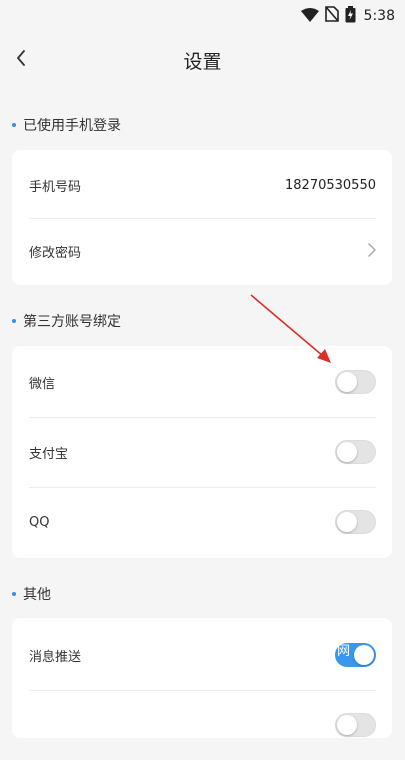 Image resolution: width=405 pixels, height=760 pixels. I want to click on alipay-label: 支付宝, so click(49, 454).